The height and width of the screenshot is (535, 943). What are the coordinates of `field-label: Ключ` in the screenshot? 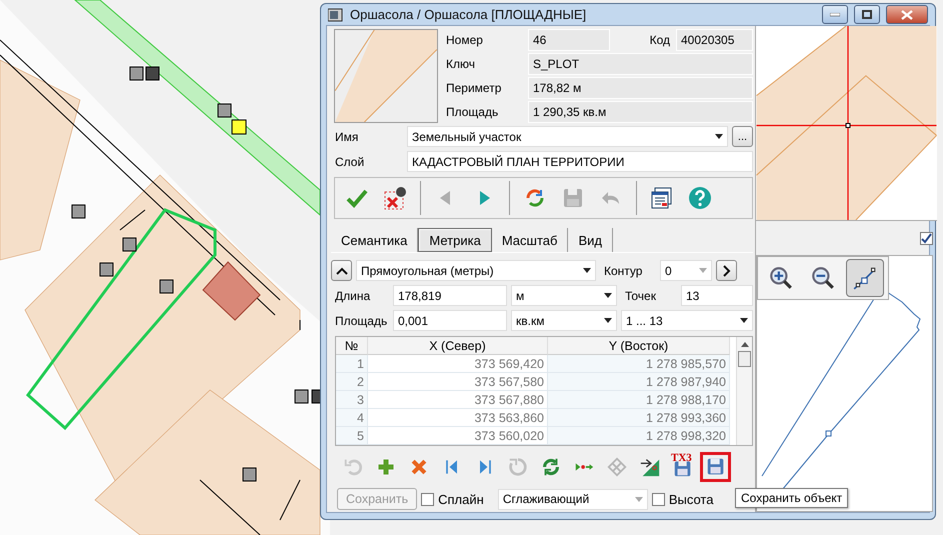 It's located at (460, 64).